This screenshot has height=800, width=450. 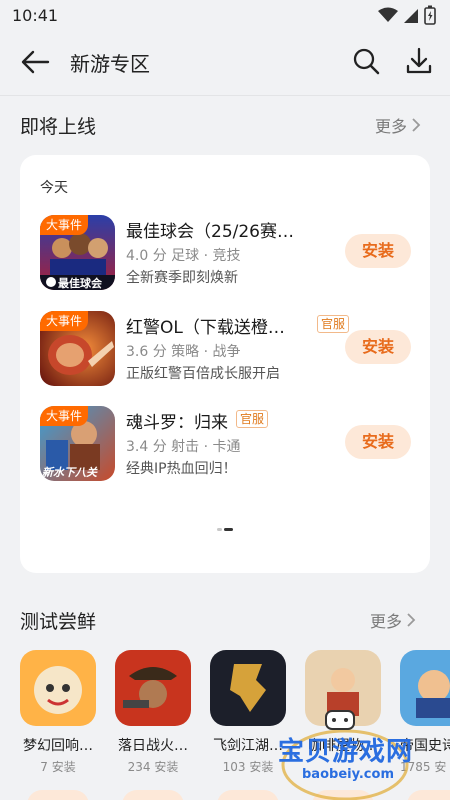 What do you see at coordinates (54, 188) in the screenshot?
I see `card-day-label: 今天` at bounding box center [54, 188].